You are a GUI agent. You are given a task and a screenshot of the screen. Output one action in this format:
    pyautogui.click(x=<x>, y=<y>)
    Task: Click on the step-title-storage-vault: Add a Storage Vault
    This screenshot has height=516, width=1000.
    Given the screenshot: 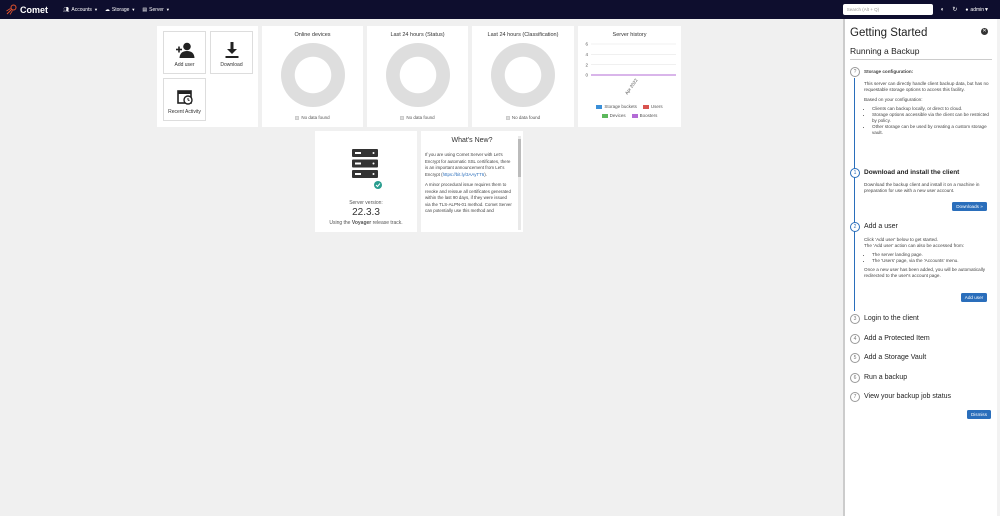 What is the action you would take?
    pyautogui.click(x=895, y=357)
    